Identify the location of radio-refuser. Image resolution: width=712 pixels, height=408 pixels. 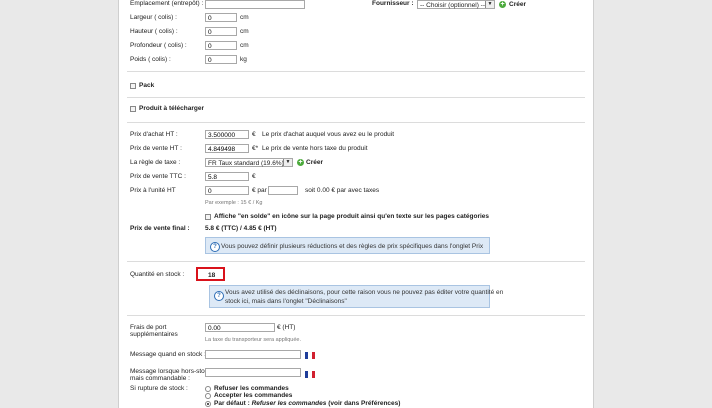
(208, 389).